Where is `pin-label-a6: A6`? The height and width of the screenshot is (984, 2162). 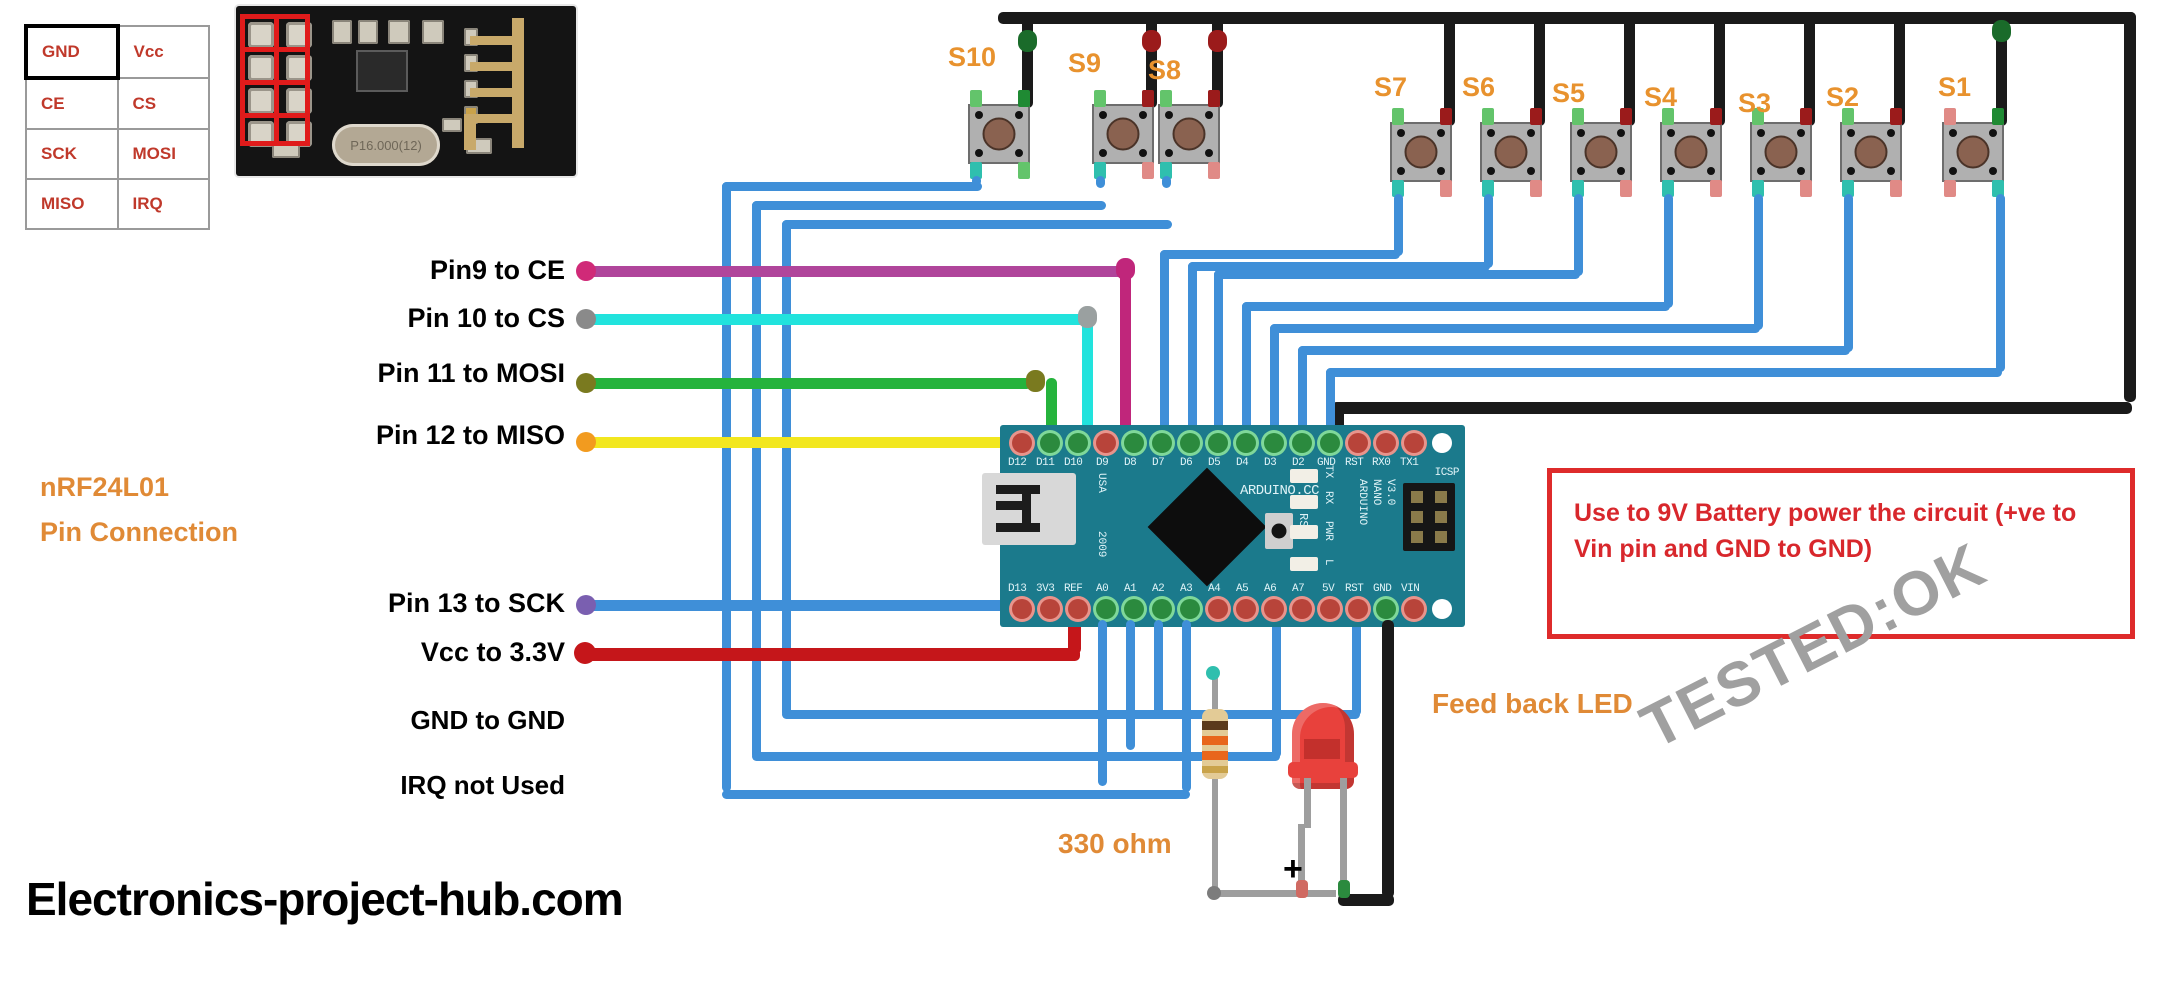
pin-label-a6: A6 is located at coordinates (1270, 589).